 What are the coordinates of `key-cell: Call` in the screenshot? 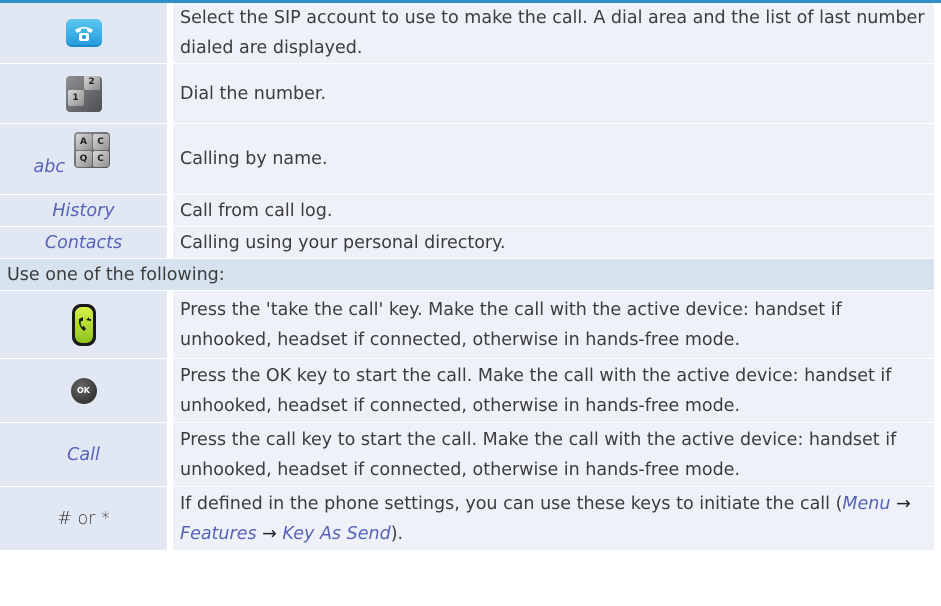 It's located at (86, 454).